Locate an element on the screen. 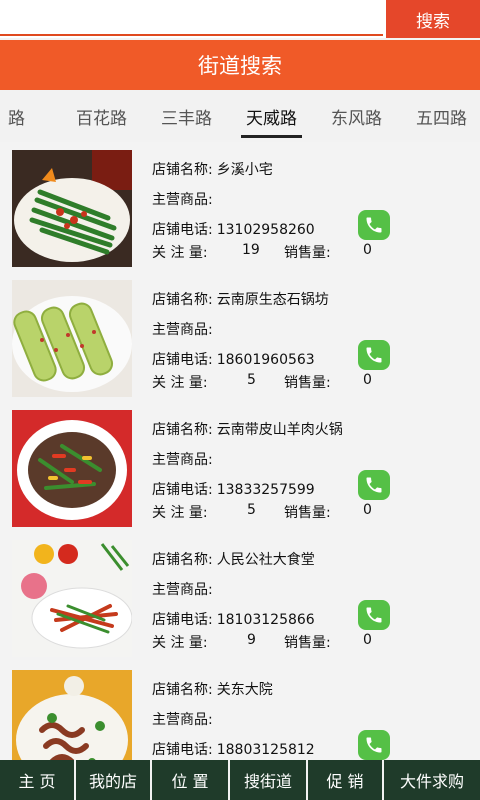  nav-street-search: 搜街道 is located at coordinates (268, 780).